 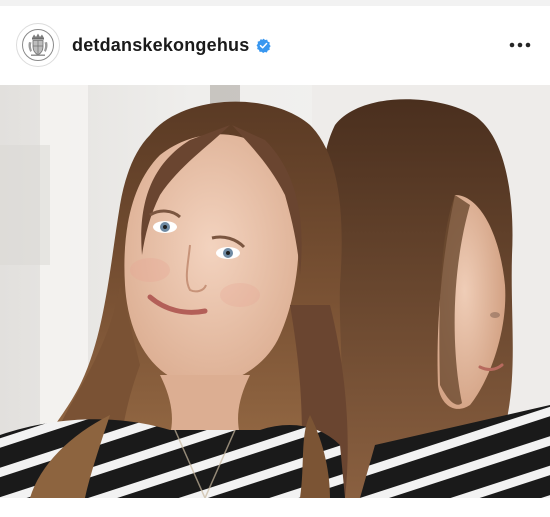 I want to click on royal-crest-icon, so click(x=38, y=45).